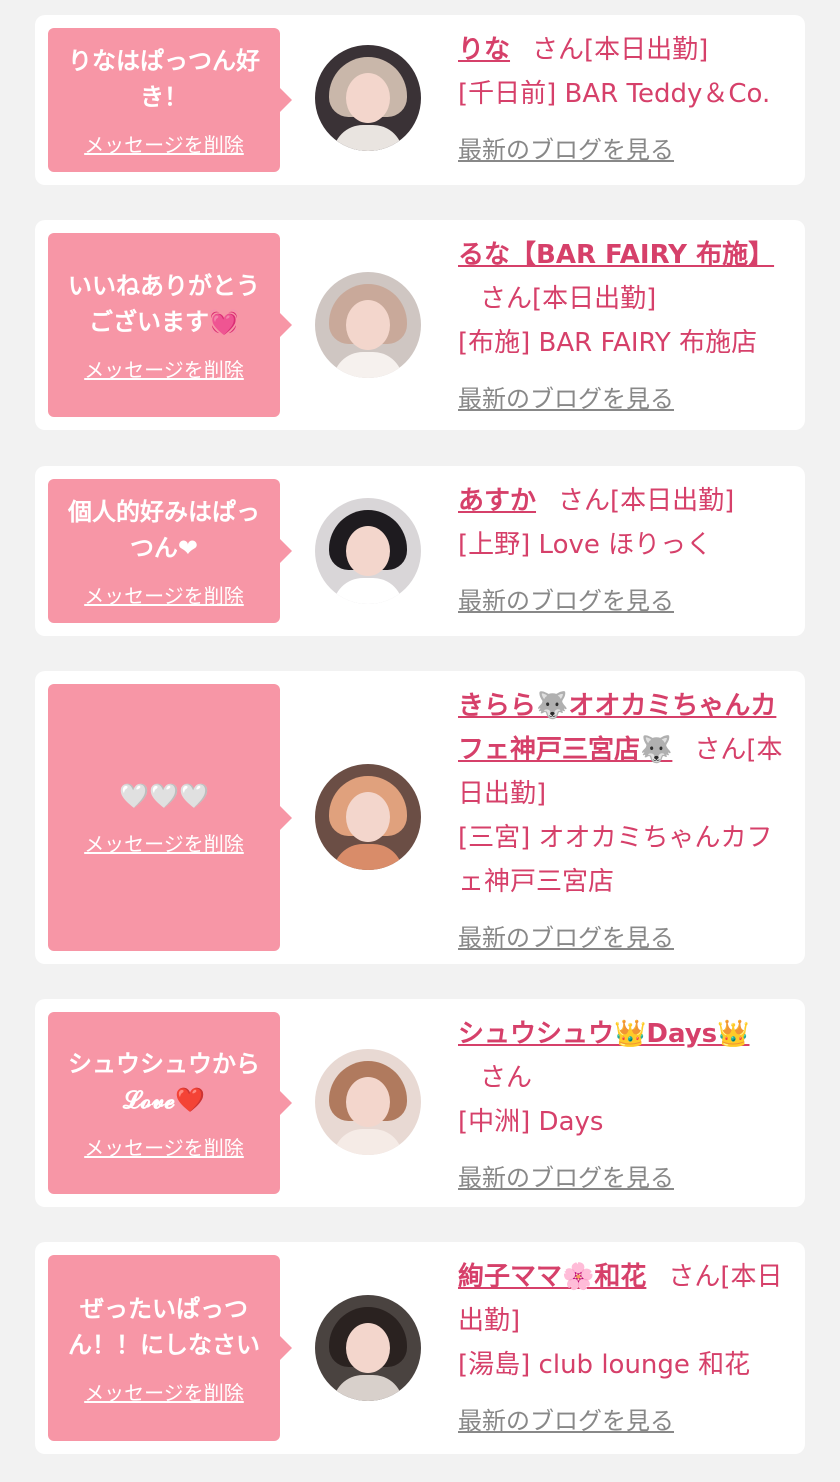 This screenshot has height=1482, width=840. What do you see at coordinates (623, 1102) in the screenshot?
I see `cast-info: シュウシュウ👑Days👑 さん [中洲] Days 最新のブログを見る` at bounding box center [623, 1102].